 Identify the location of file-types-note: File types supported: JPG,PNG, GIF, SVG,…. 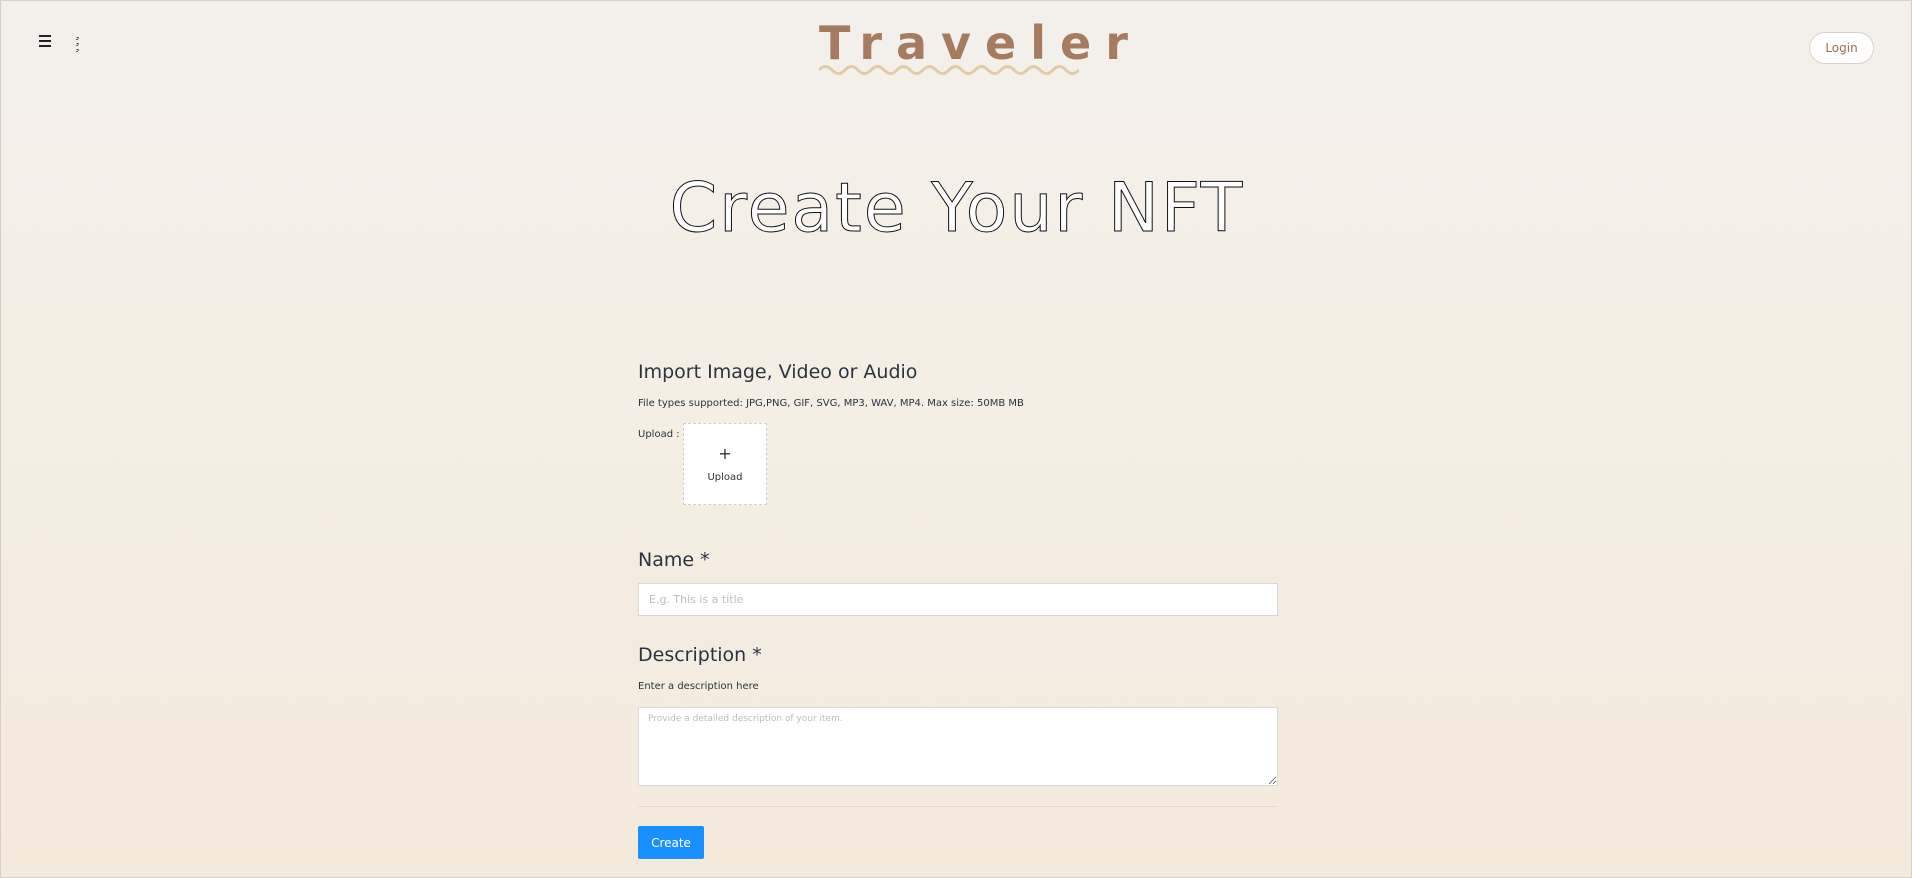
(831, 403).